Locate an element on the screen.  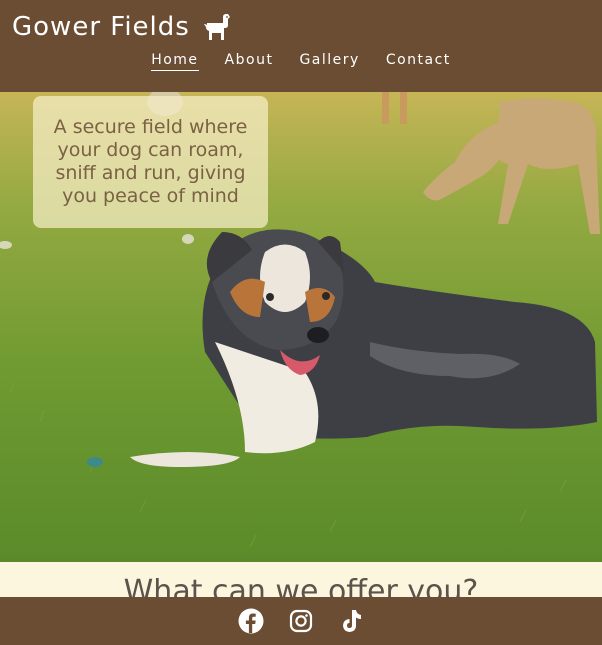
nav-contact: Contact is located at coordinates (418, 61).